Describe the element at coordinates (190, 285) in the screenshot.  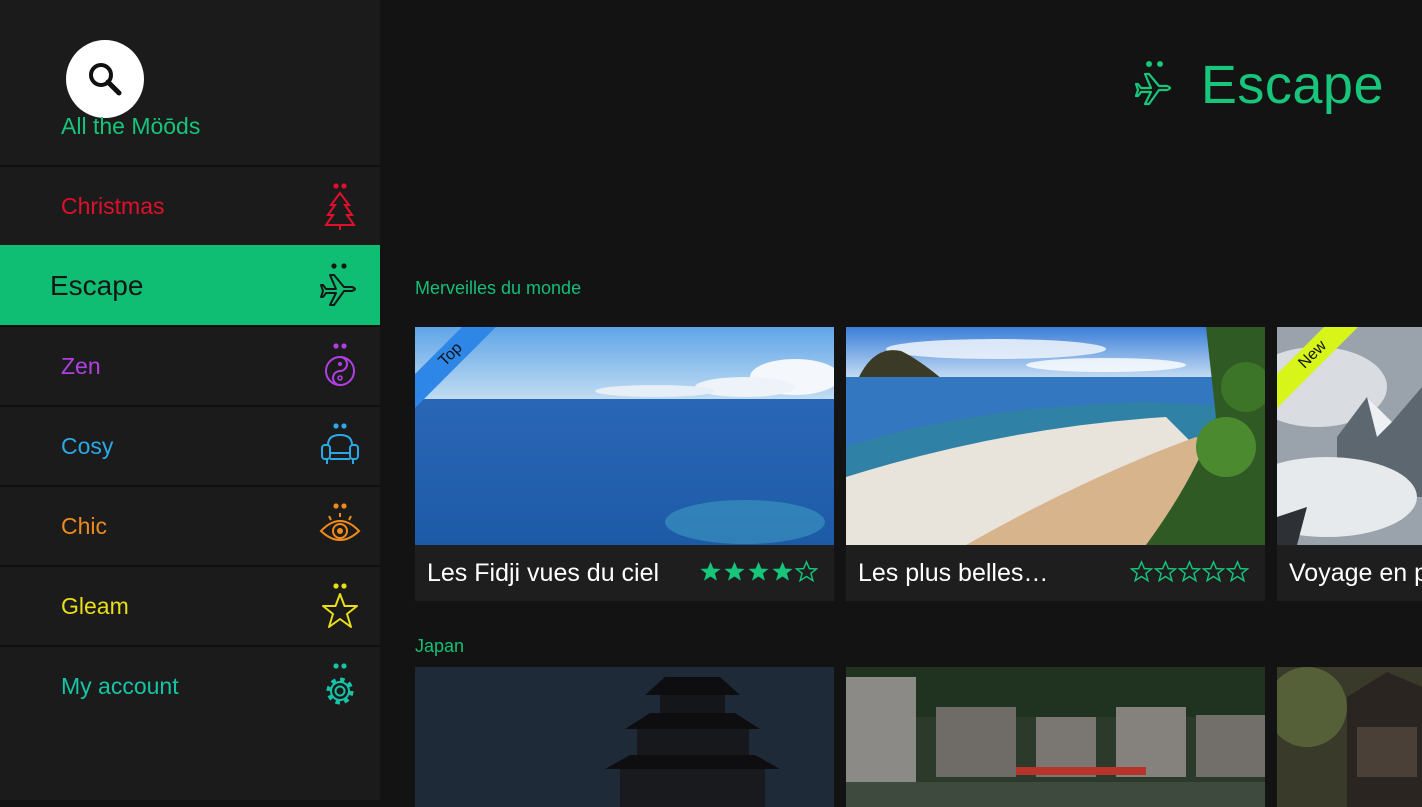
I see `sidebar-item-escape: Escape` at that location.